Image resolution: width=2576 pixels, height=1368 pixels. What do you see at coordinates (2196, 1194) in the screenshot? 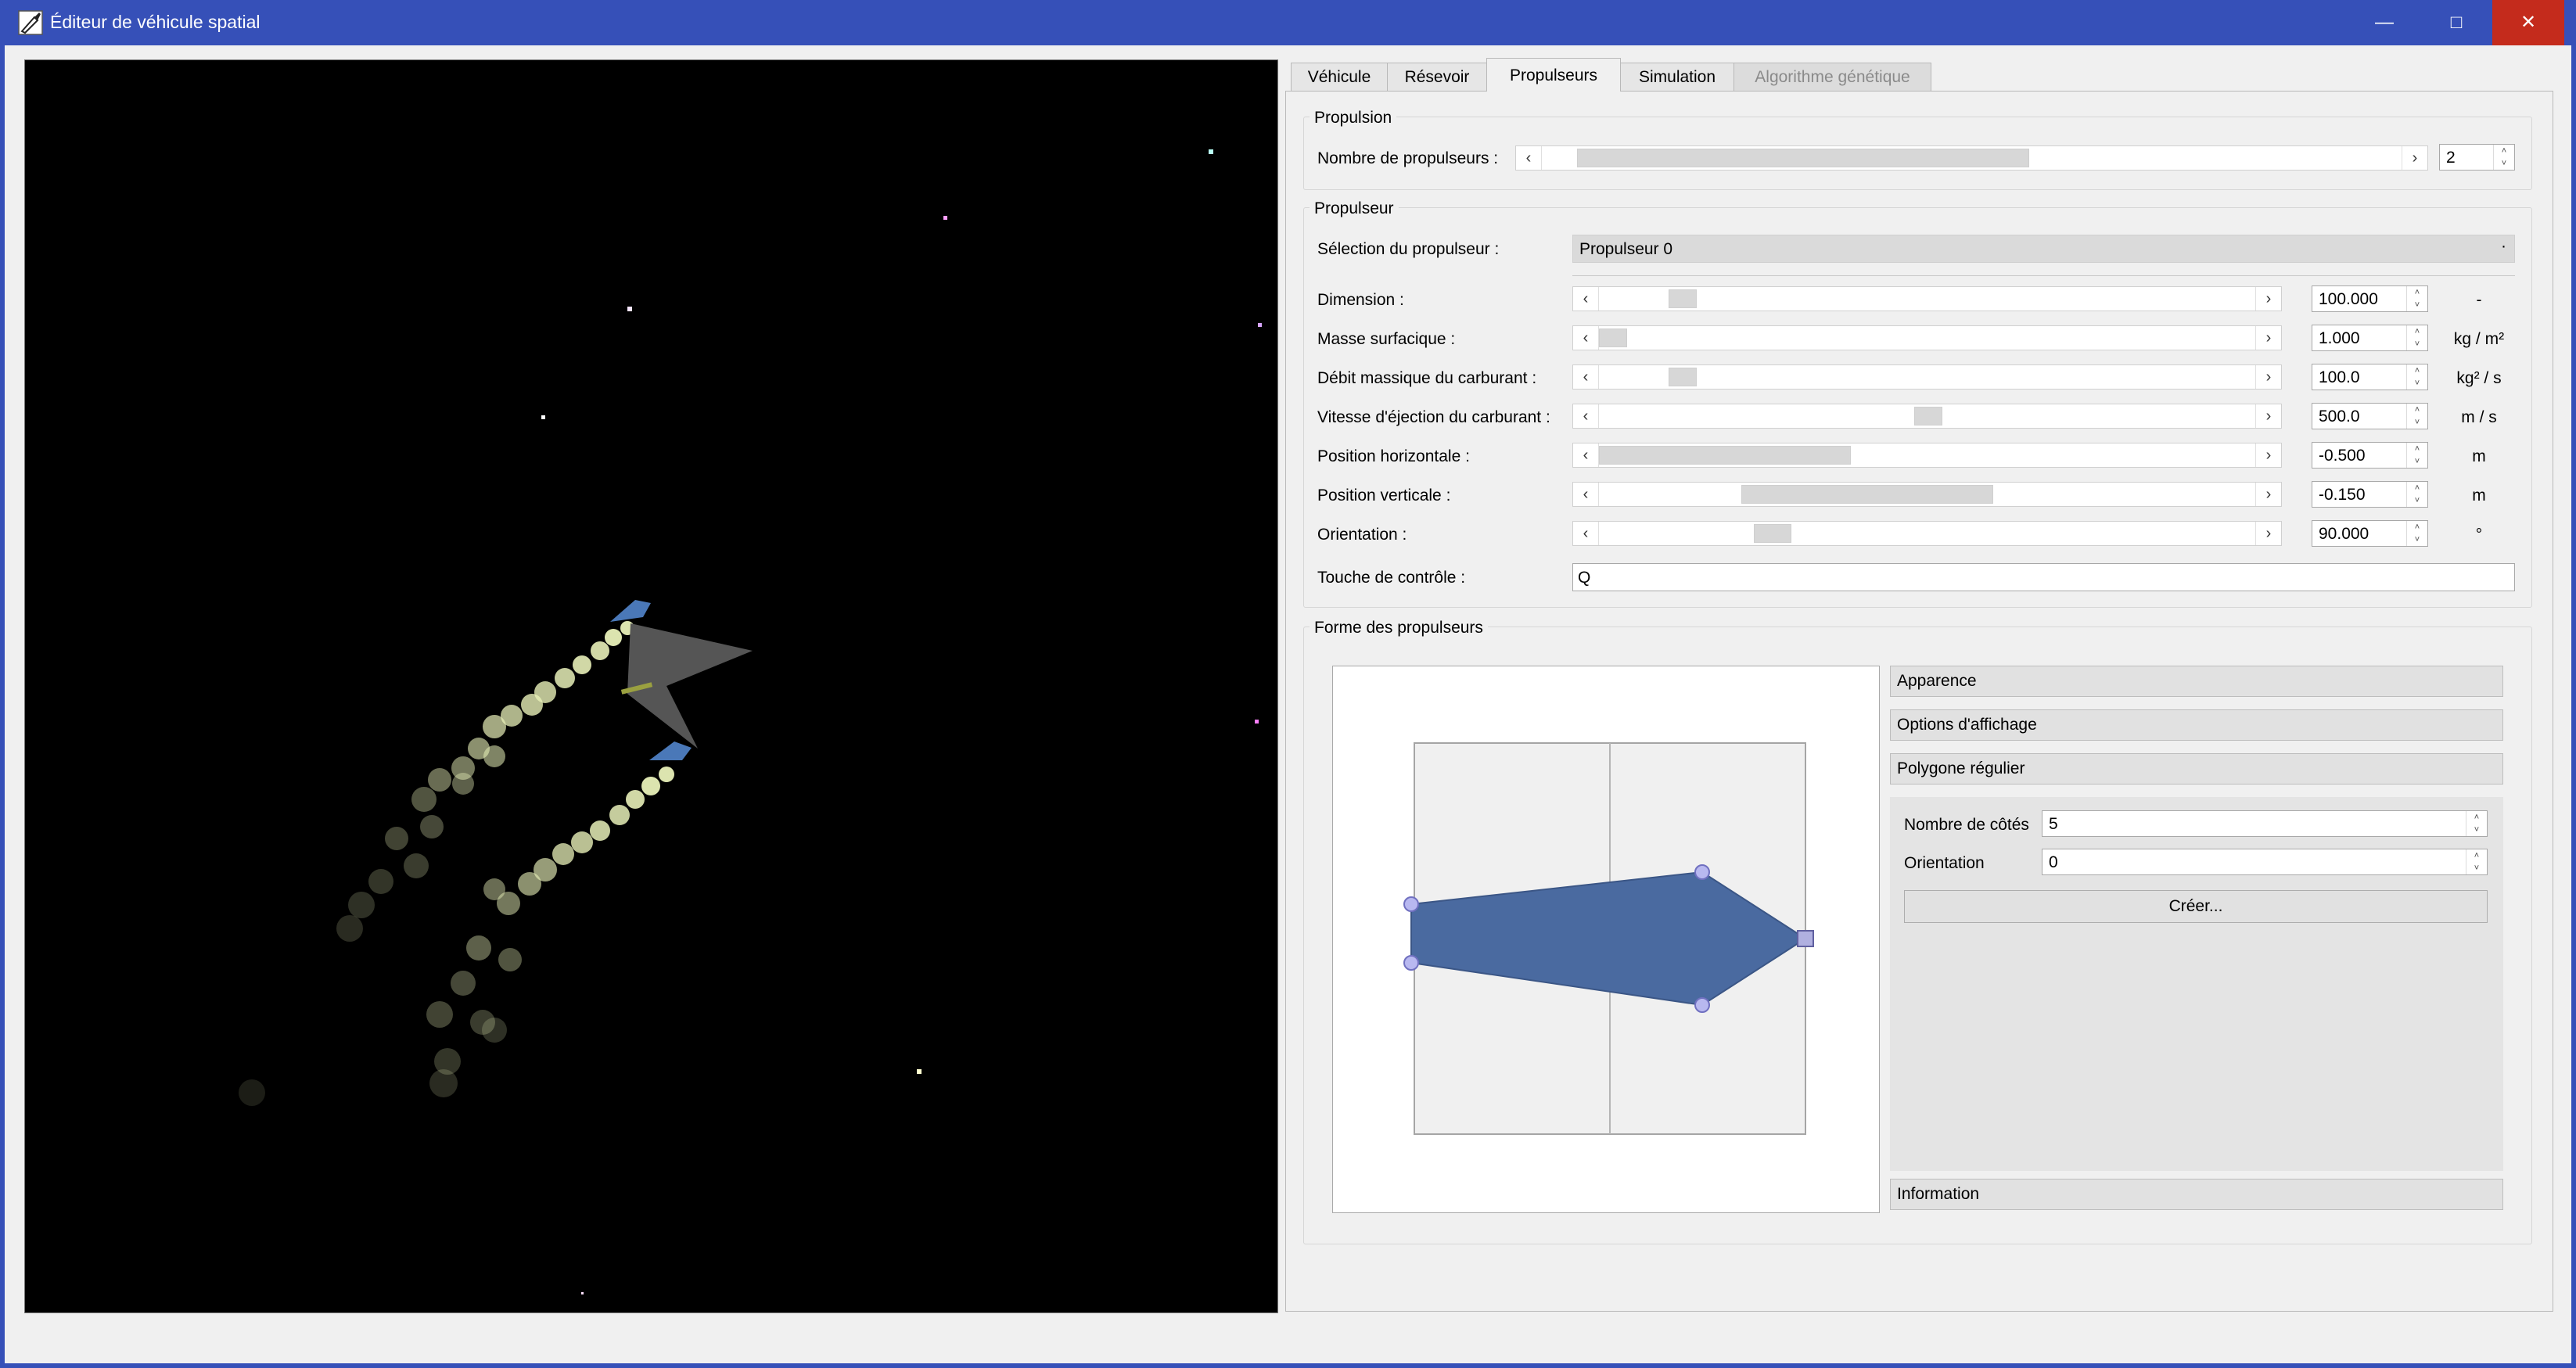
I see `toolbox-information: Information` at bounding box center [2196, 1194].